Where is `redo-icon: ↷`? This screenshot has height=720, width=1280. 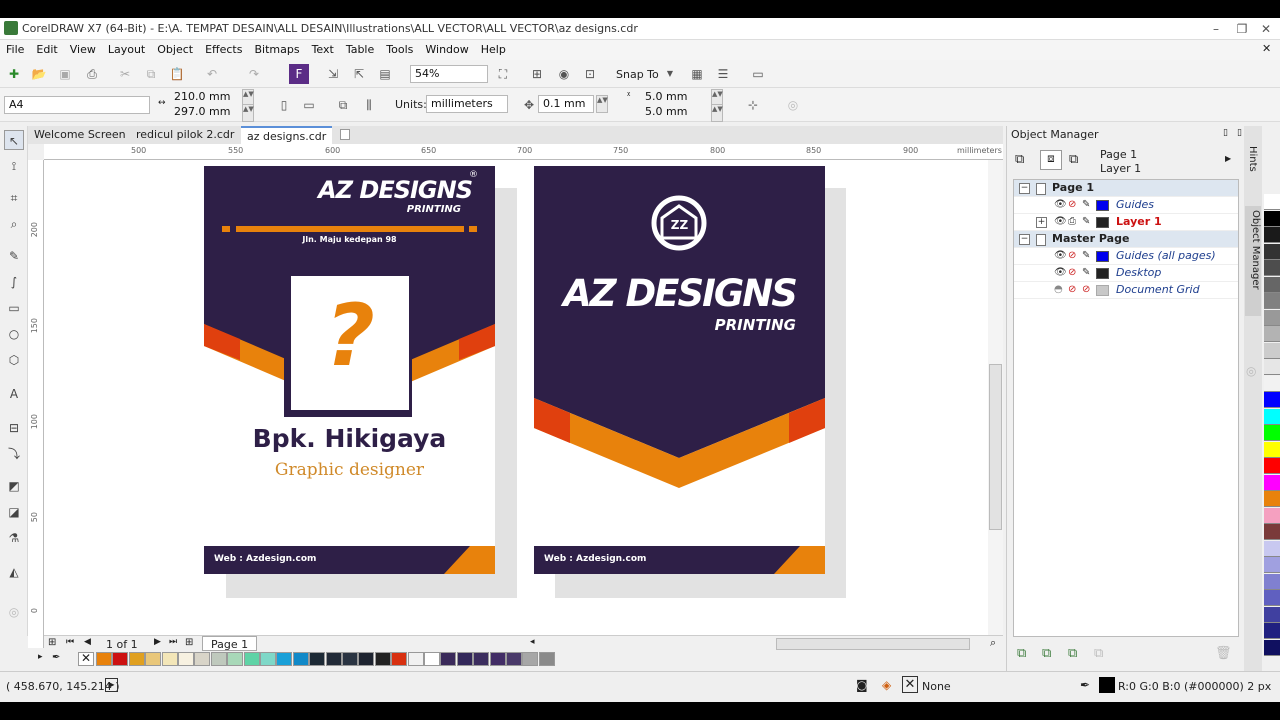 redo-icon: ↷ is located at coordinates (254, 74).